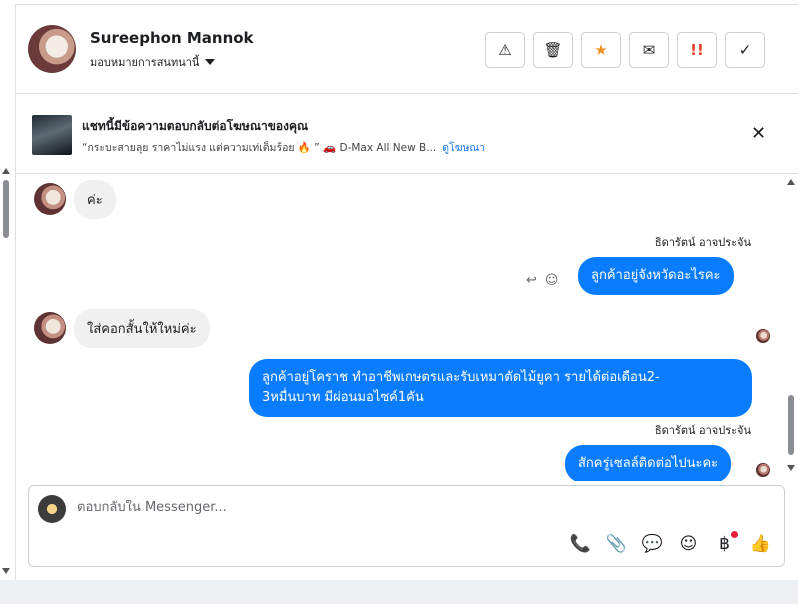 Image resolution: width=798 pixels, height=604 pixels. I want to click on warning-icon: ⚠, so click(505, 50).